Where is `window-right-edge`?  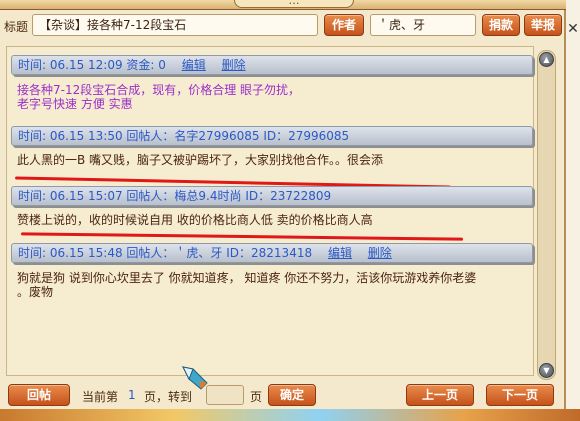
window-right-edge is located at coordinates (573, 204).